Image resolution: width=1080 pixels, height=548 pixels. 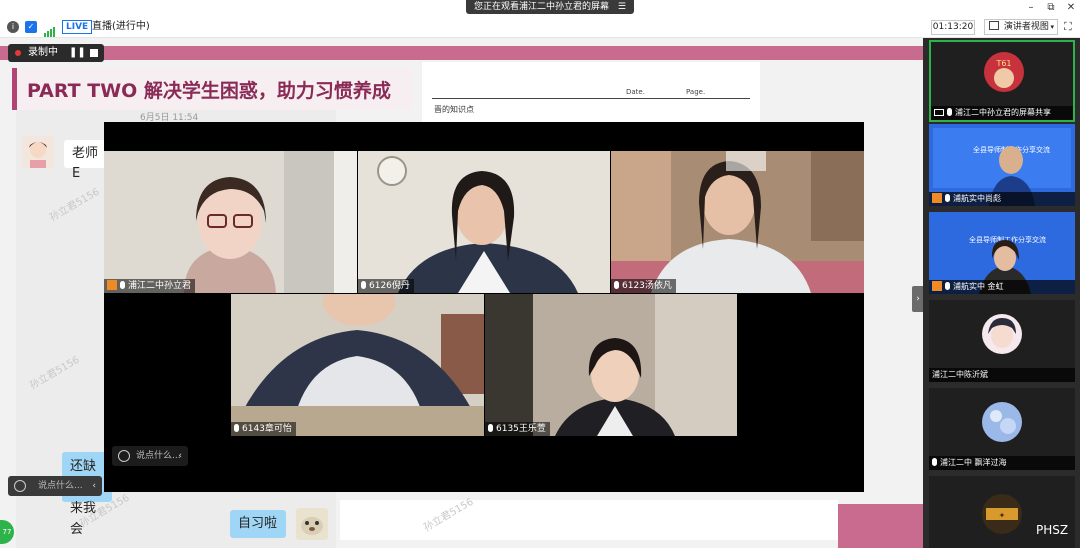 I want to click on notification-badge: 77, so click(x=7, y=532).